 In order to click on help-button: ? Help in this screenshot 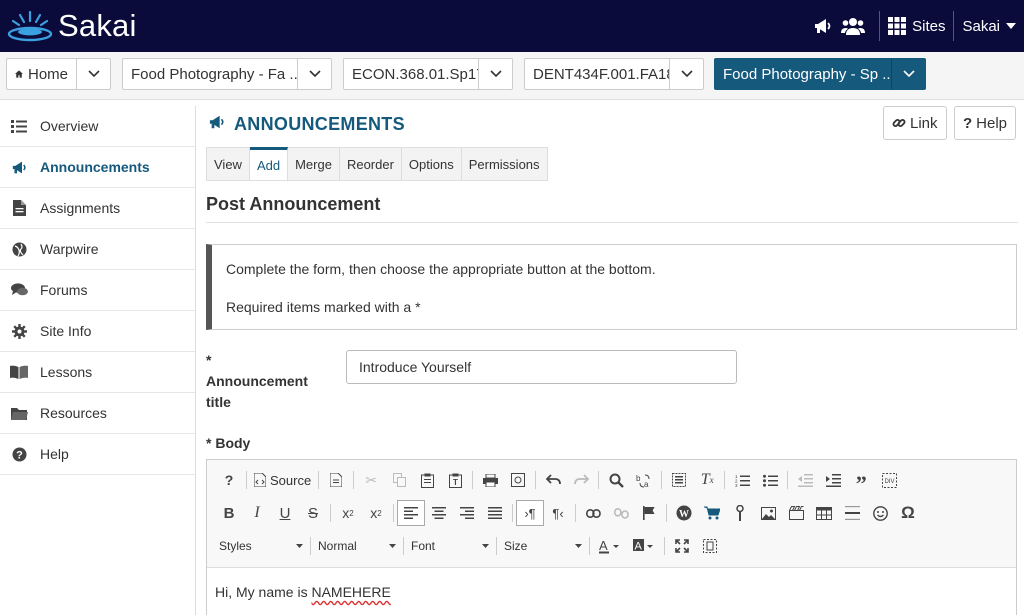, I will do `click(985, 123)`.